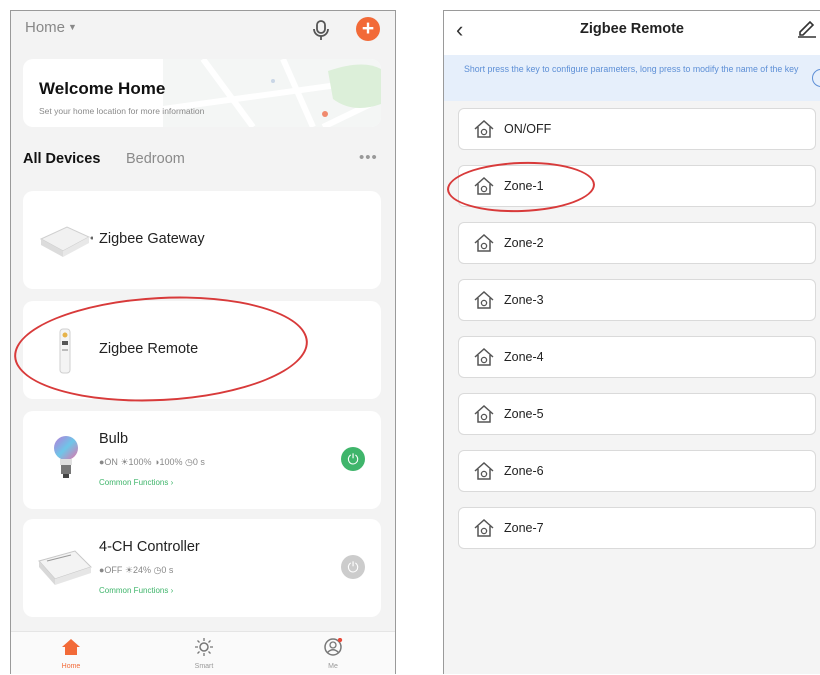 This screenshot has width=820, height=675. What do you see at coordinates (321, 30) in the screenshot?
I see `microphone-icon` at bounding box center [321, 30].